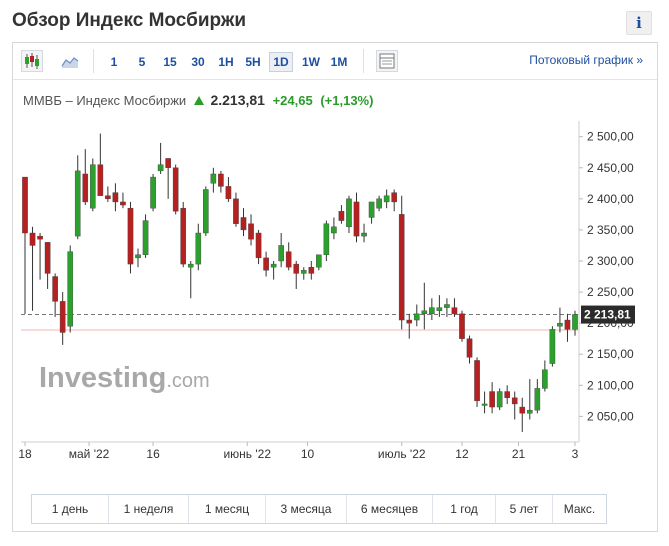 This screenshot has height=546, width=669. What do you see at coordinates (306, 509) in the screenshot?
I see `range-button: 3 месяца` at bounding box center [306, 509].